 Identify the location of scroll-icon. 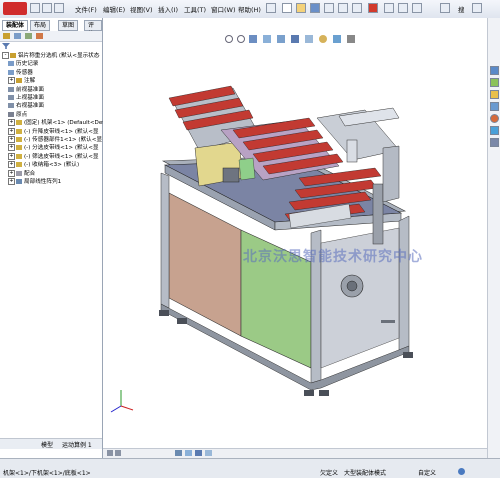
(417, 8).